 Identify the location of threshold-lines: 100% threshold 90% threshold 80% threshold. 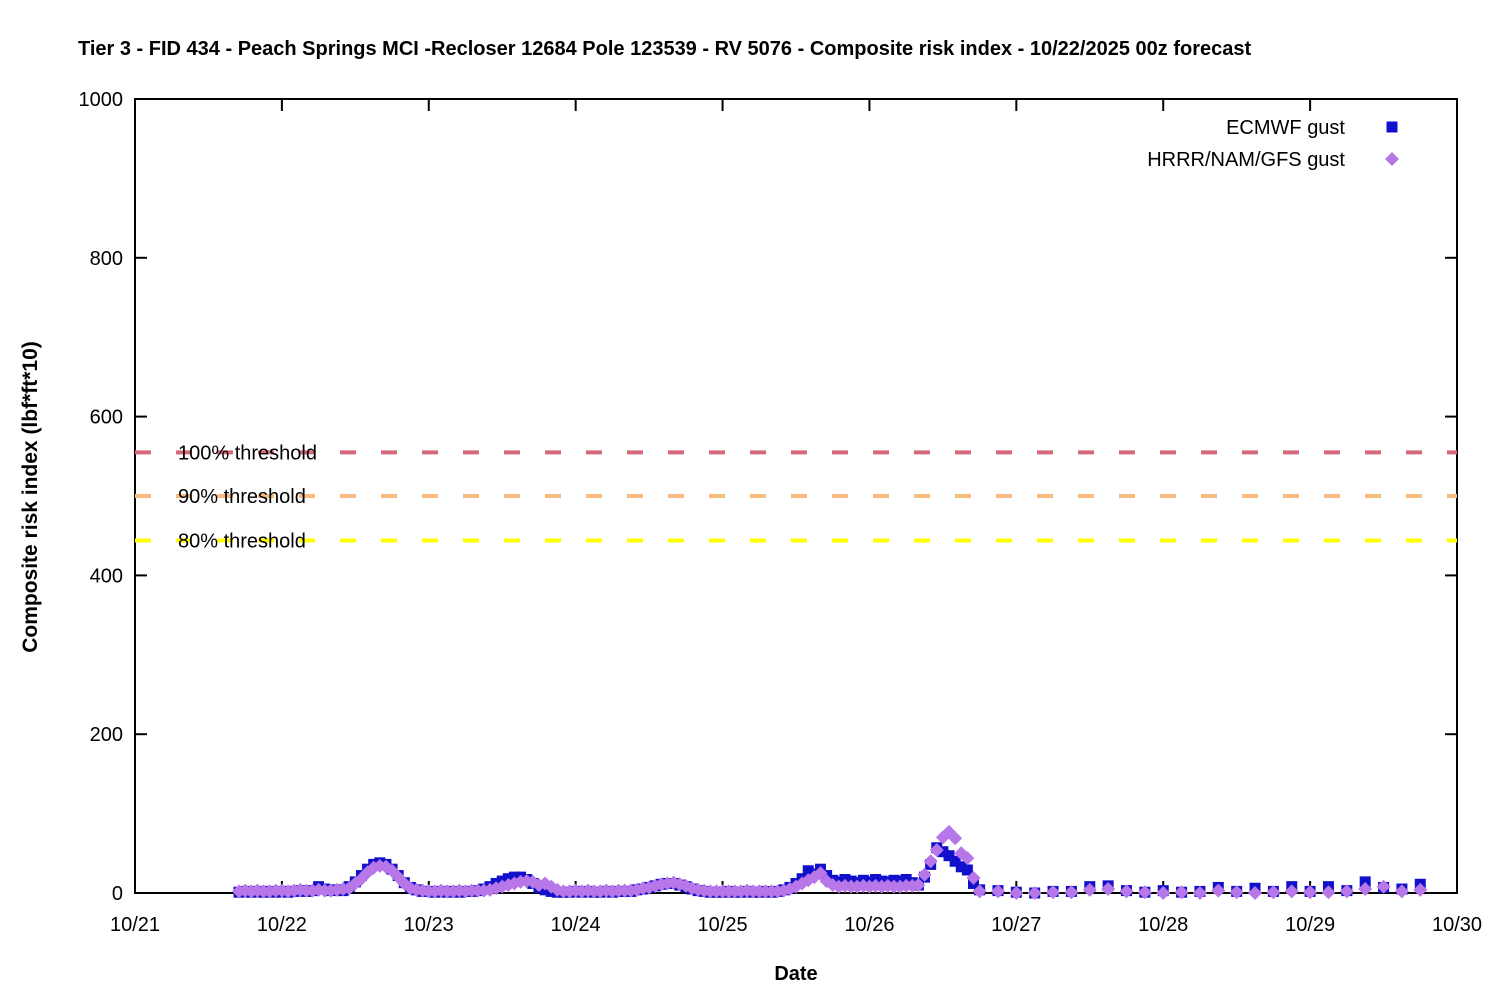
(796, 497).